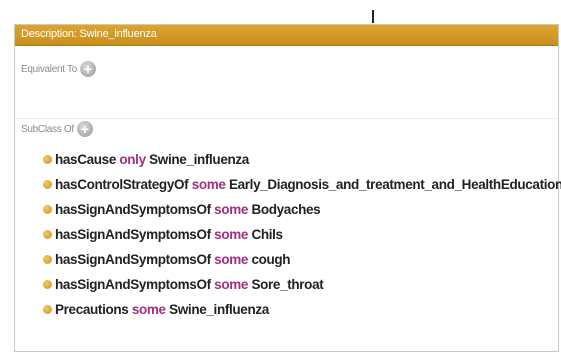 Image resolution: width=561 pixels, height=354 pixels. What do you see at coordinates (286, 35) in the screenshot?
I see `panel-title-bar: Description: Swine_influenza` at bounding box center [286, 35].